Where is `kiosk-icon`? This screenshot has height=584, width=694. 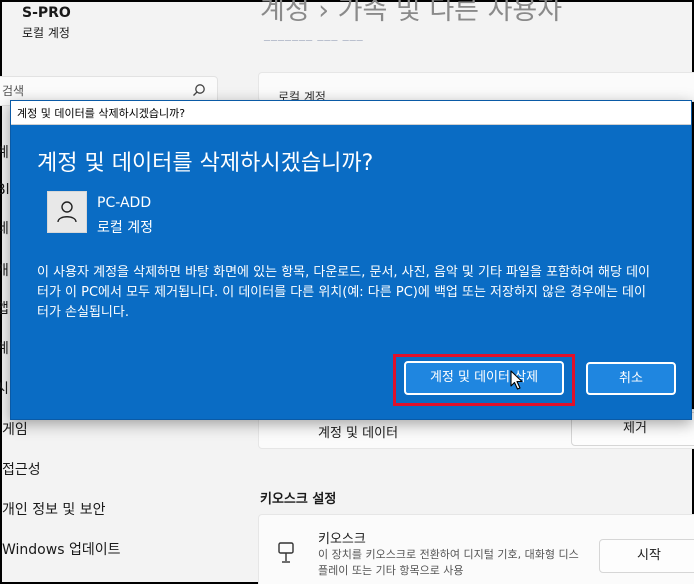
kiosk-icon is located at coordinates (286, 555).